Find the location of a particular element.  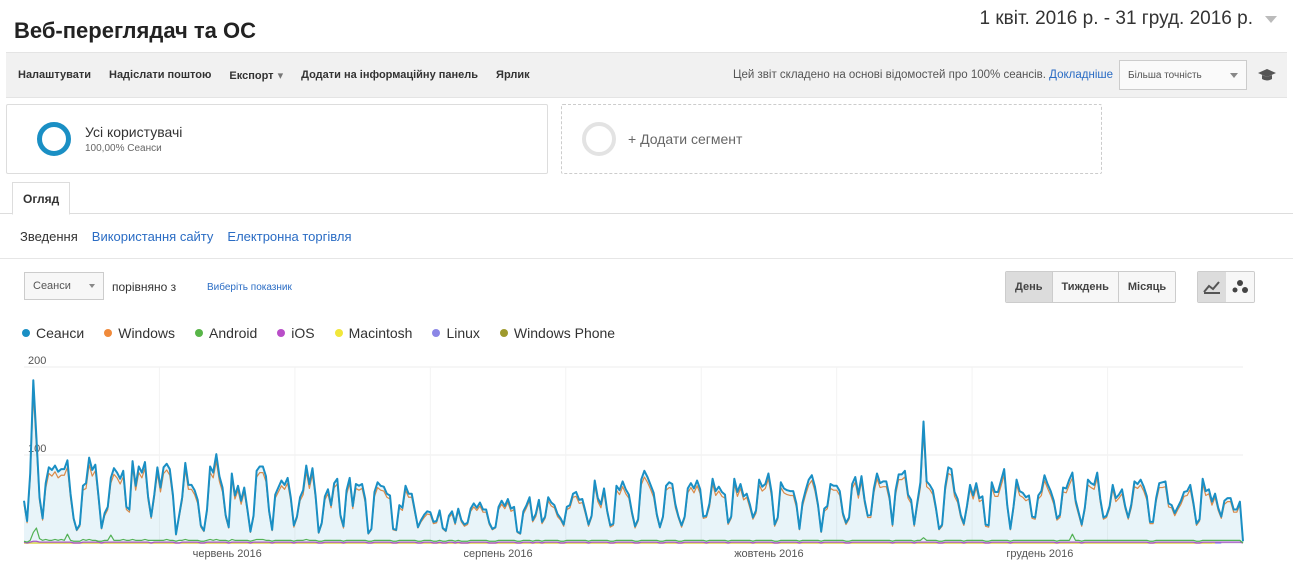

add-segment-button: + Додати сегмент is located at coordinates (831, 139).